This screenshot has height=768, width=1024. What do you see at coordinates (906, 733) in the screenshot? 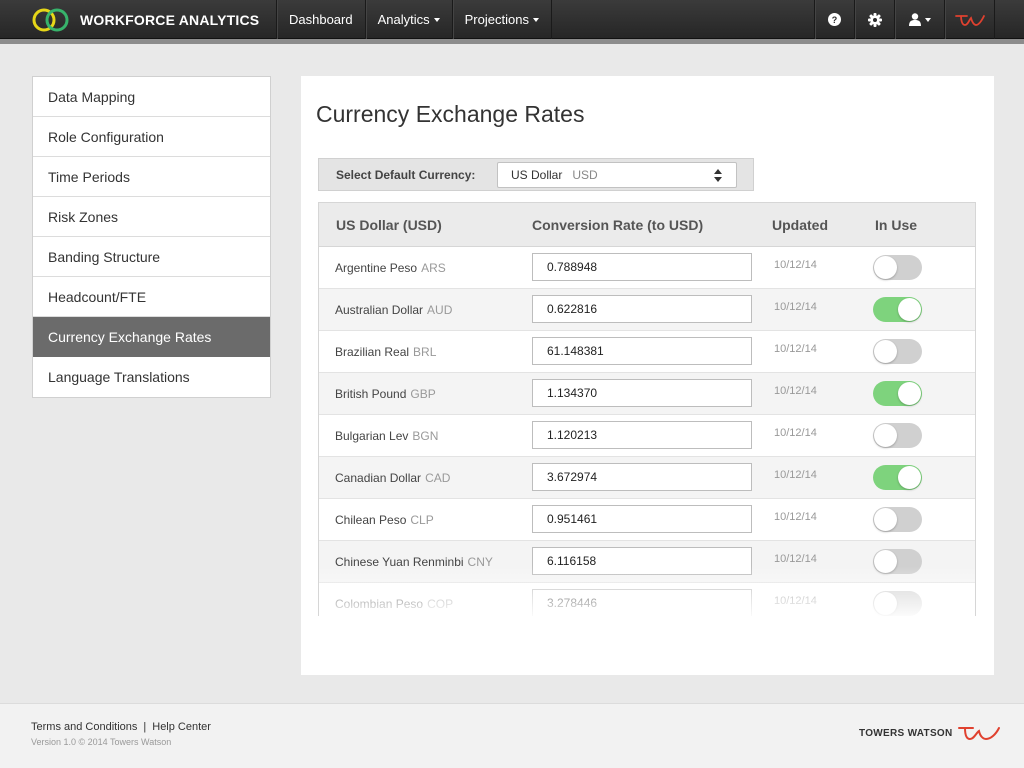
I see `footer-brand-name: TOWERS WATSON` at bounding box center [906, 733].